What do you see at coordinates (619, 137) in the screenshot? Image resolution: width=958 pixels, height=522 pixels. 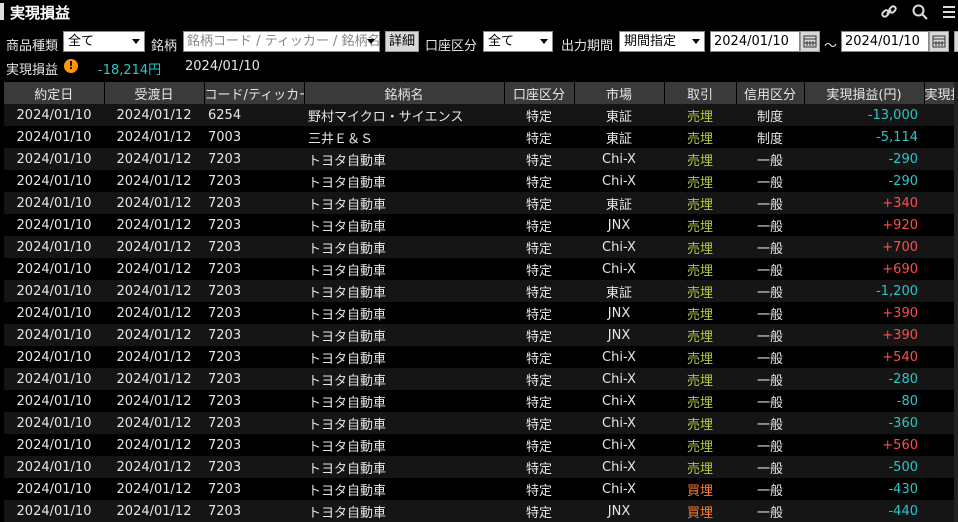 I see `market-cell: 東証` at bounding box center [619, 137].